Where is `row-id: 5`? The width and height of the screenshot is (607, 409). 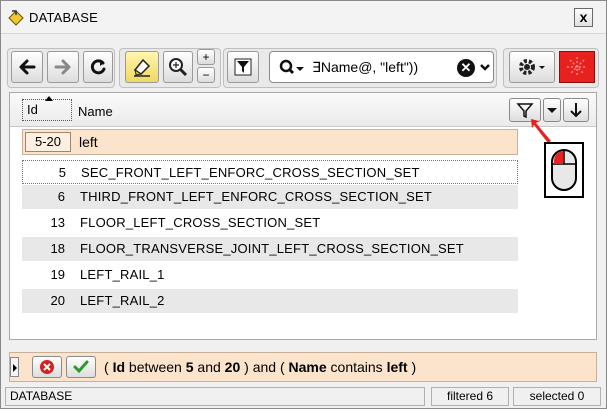 row-id: 5 is located at coordinates (62, 172).